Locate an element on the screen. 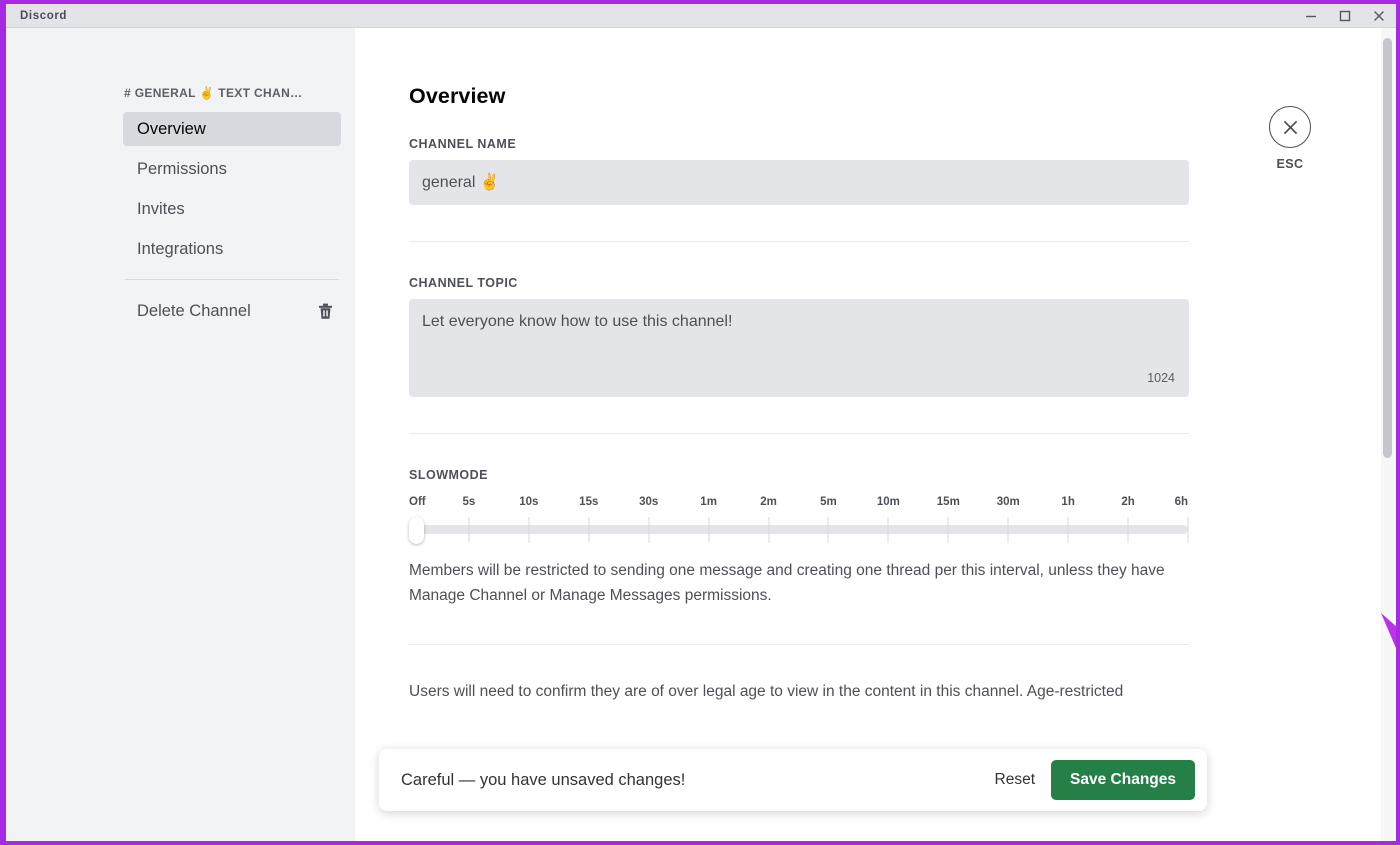 Image resolution: width=1400 pixels, height=845 pixels. delete-channel-label: Delete Channel is located at coordinates (194, 310).